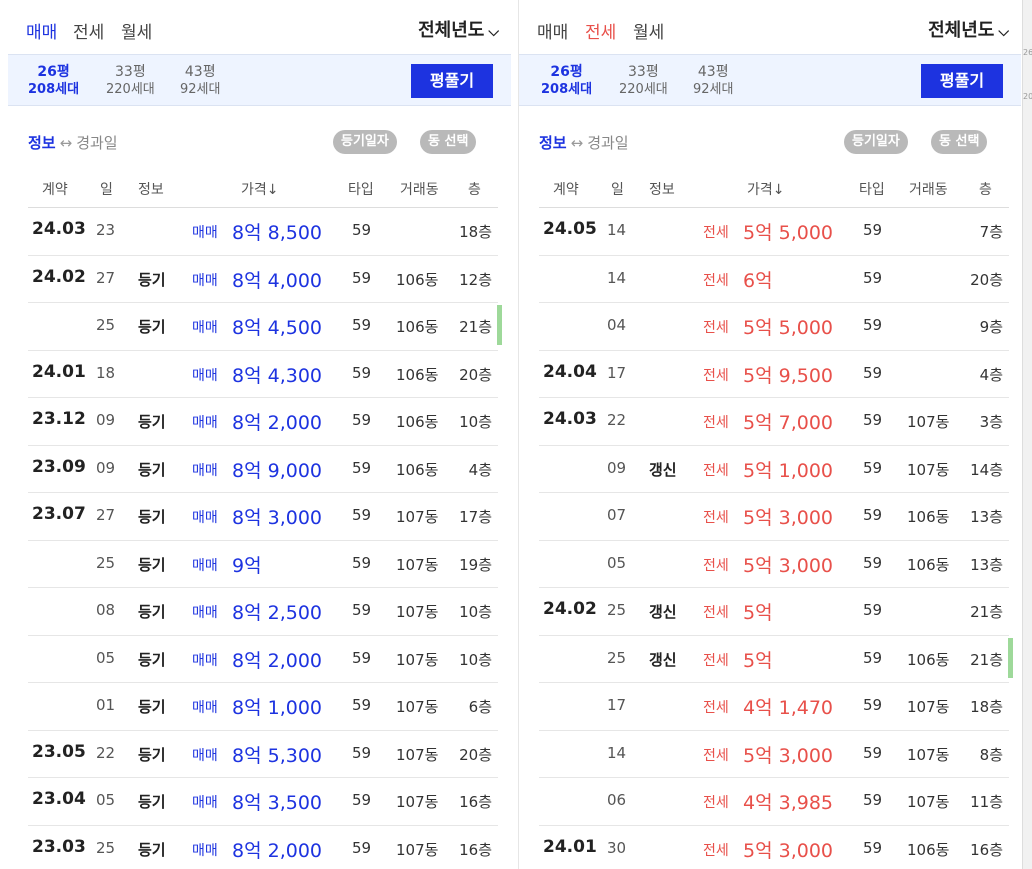 The width and height of the screenshot is (1032, 869). I want to click on table-row: 23.09 09 등기 매매 8억 9,000 59 106동 4층, so click(263, 469).